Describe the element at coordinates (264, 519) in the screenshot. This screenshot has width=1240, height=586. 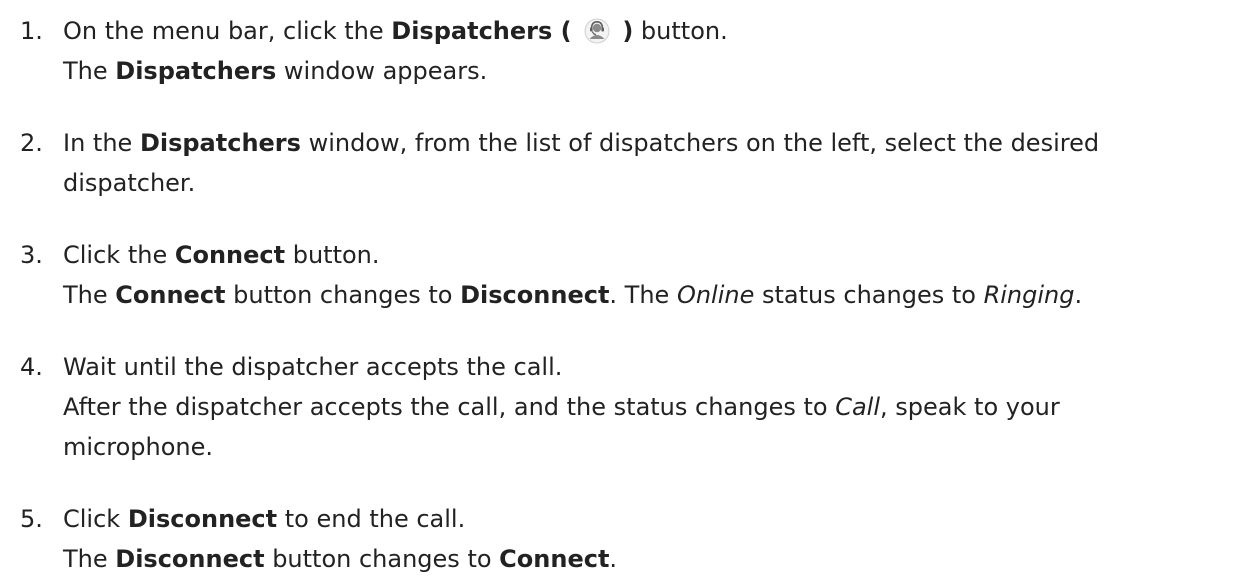
I see `step-instruction: Click Disconnect to end the call.` at that location.